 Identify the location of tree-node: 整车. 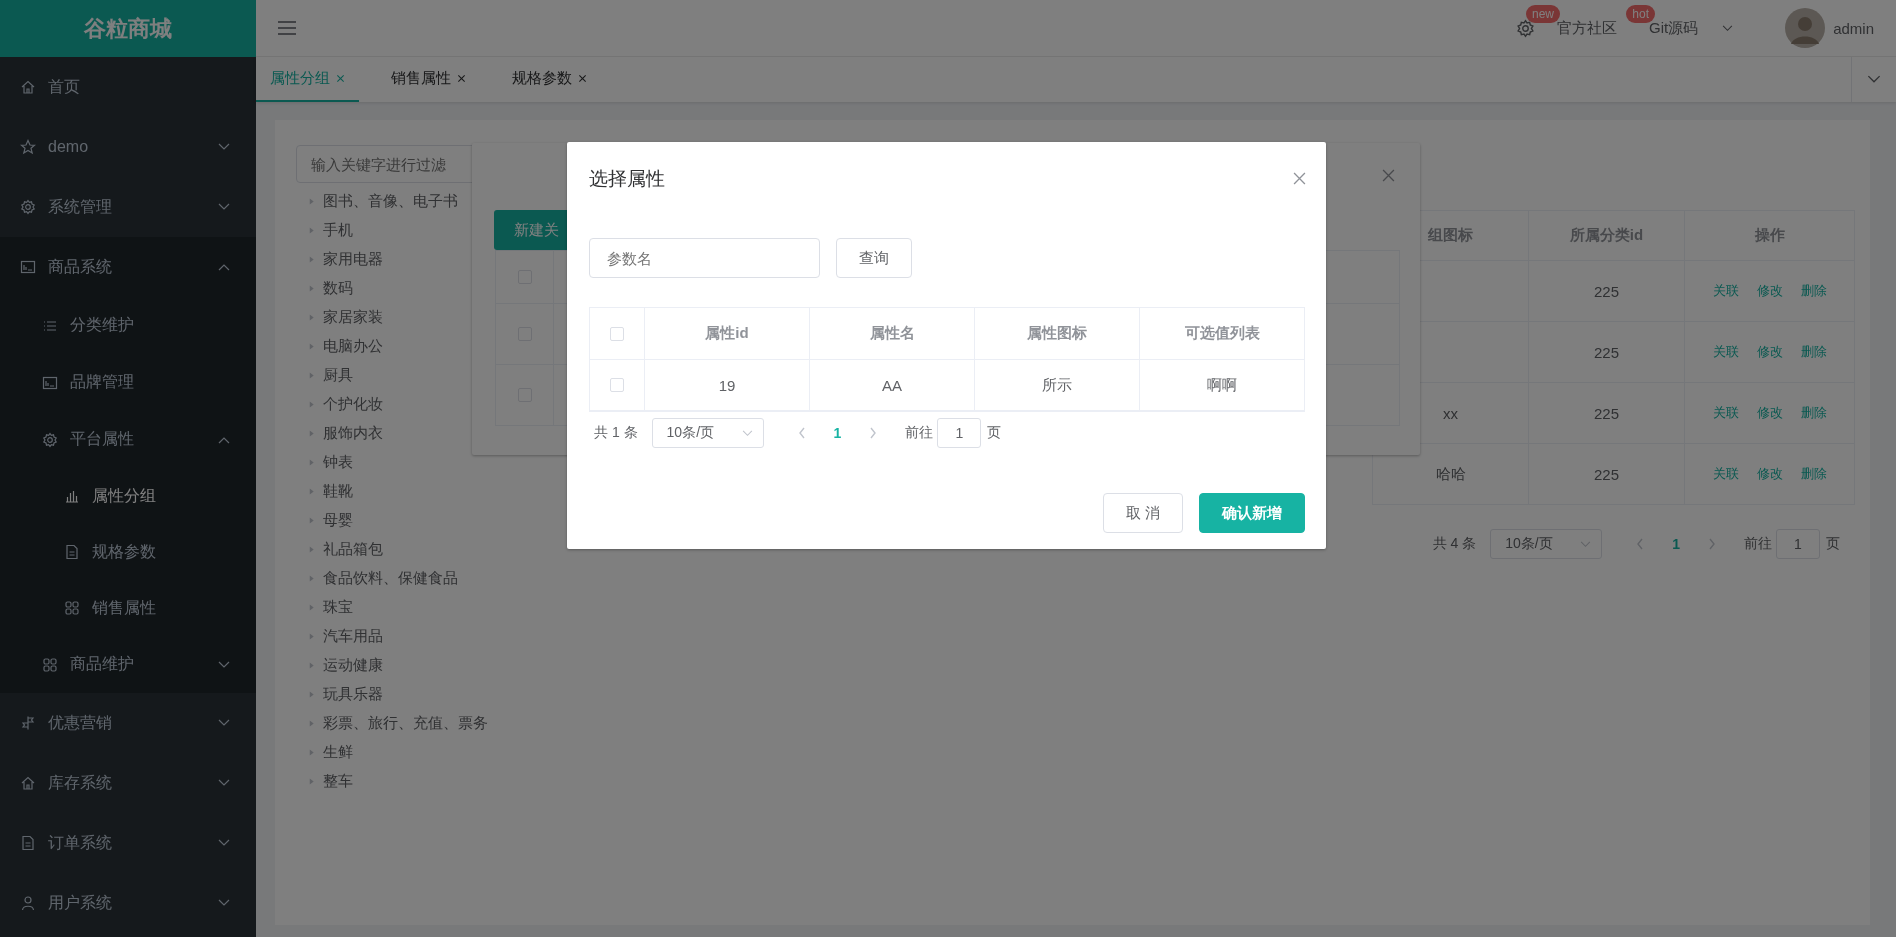
(426, 781).